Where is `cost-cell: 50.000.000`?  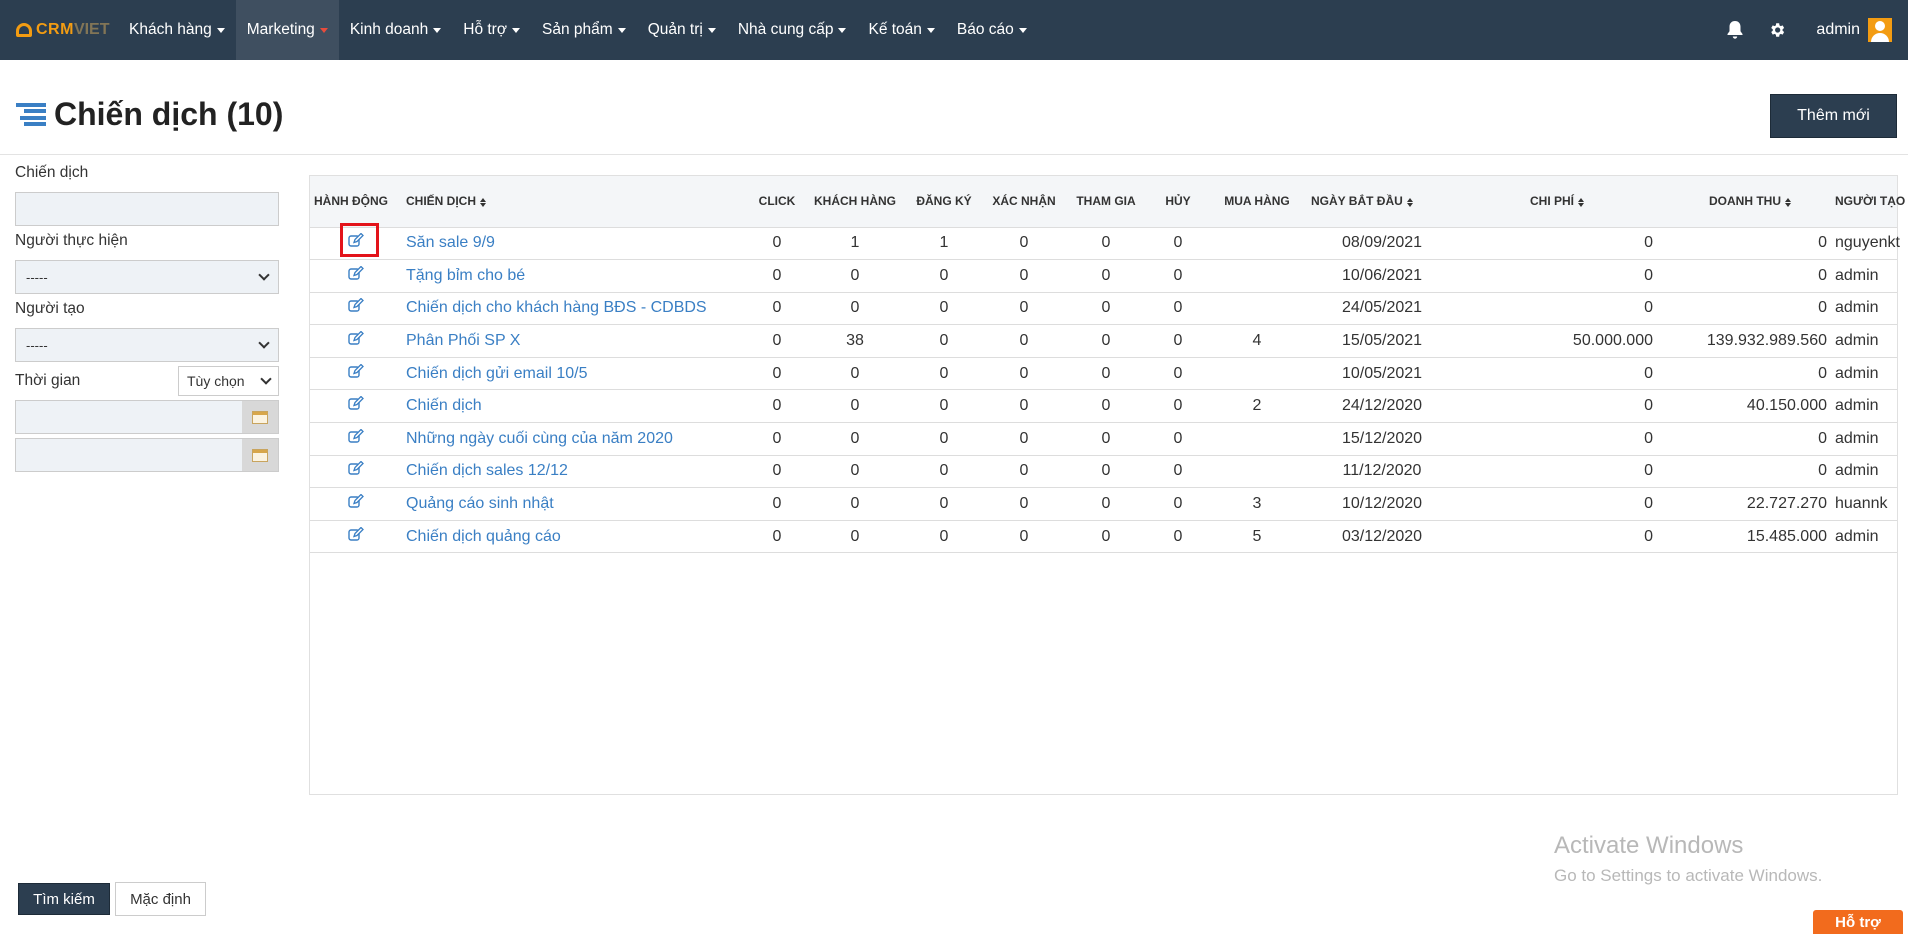 cost-cell: 50.000.000 is located at coordinates (1612, 341).